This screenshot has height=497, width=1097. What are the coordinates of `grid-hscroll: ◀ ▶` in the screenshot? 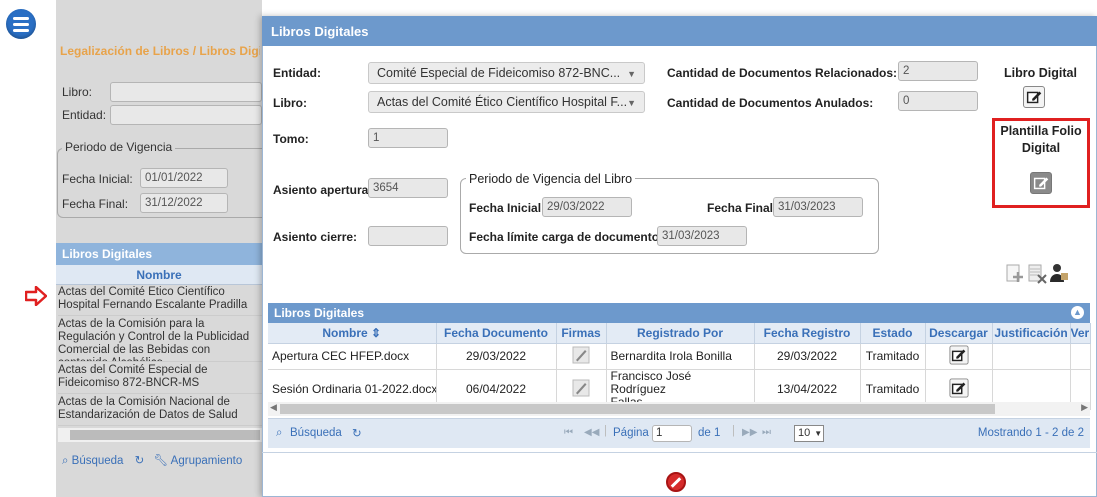 It's located at (679, 409).